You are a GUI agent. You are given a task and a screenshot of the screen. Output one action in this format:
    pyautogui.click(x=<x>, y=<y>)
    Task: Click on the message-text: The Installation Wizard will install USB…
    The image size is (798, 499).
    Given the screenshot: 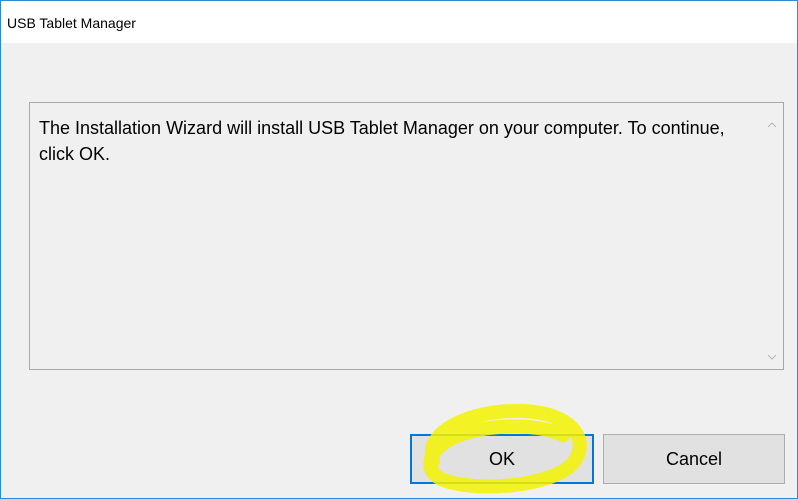 What is the action you would take?
    pyautogui.click(x=382, y=141)
    